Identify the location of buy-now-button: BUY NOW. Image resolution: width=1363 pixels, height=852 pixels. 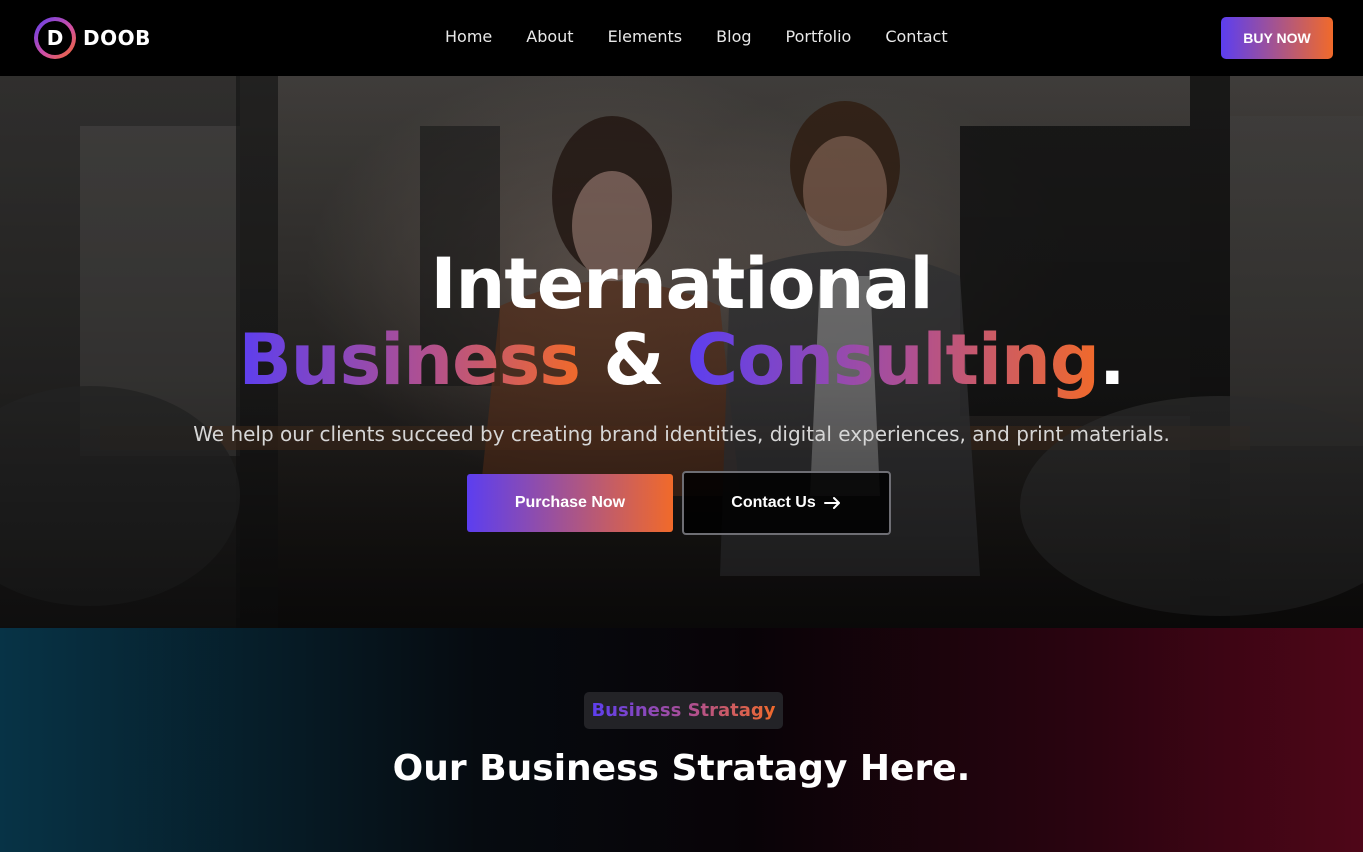
(1277, 38).